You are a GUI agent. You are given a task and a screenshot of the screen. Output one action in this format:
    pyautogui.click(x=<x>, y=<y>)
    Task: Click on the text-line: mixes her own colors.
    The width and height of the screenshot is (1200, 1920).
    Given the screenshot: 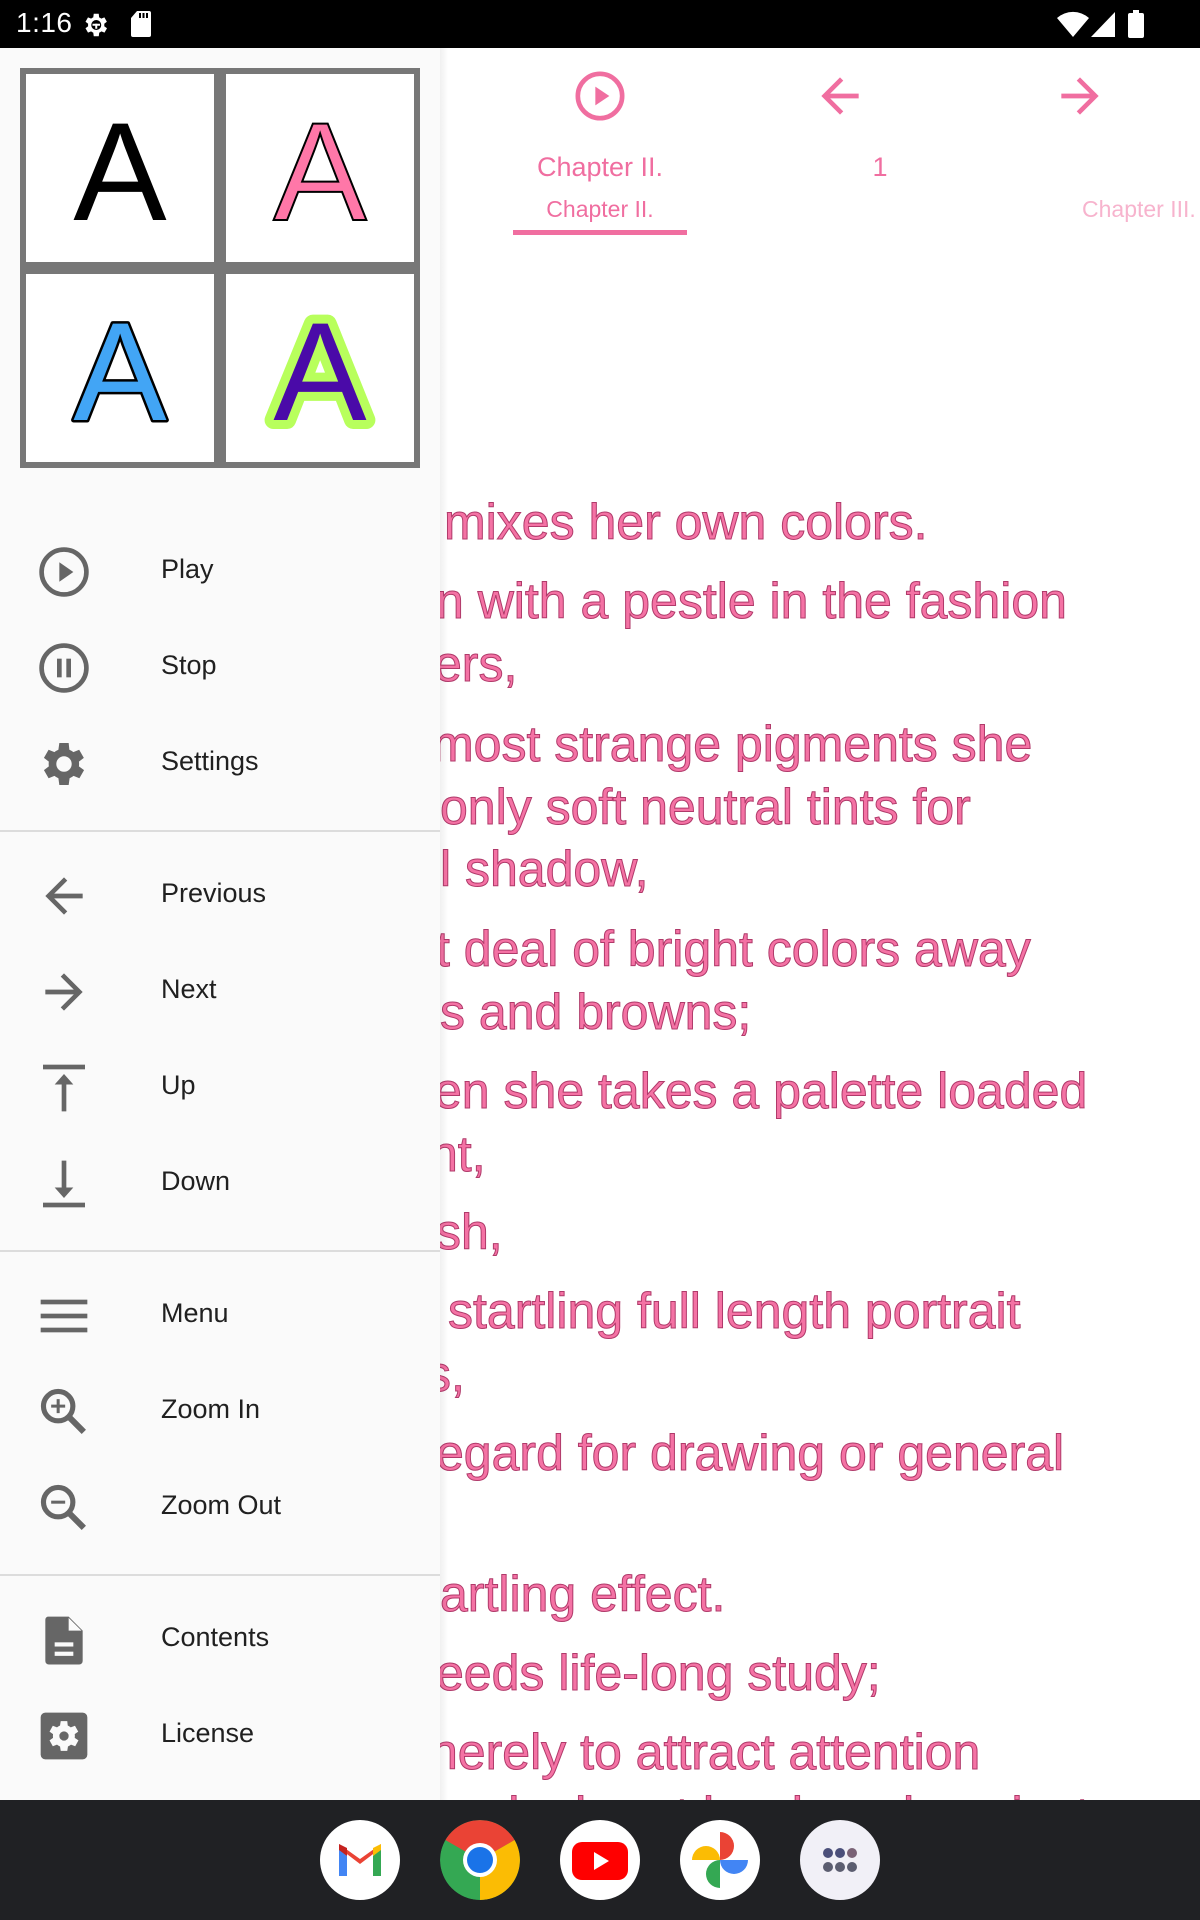 What is the action you would take?
    pyautogui.click(x=686, y=522)
    